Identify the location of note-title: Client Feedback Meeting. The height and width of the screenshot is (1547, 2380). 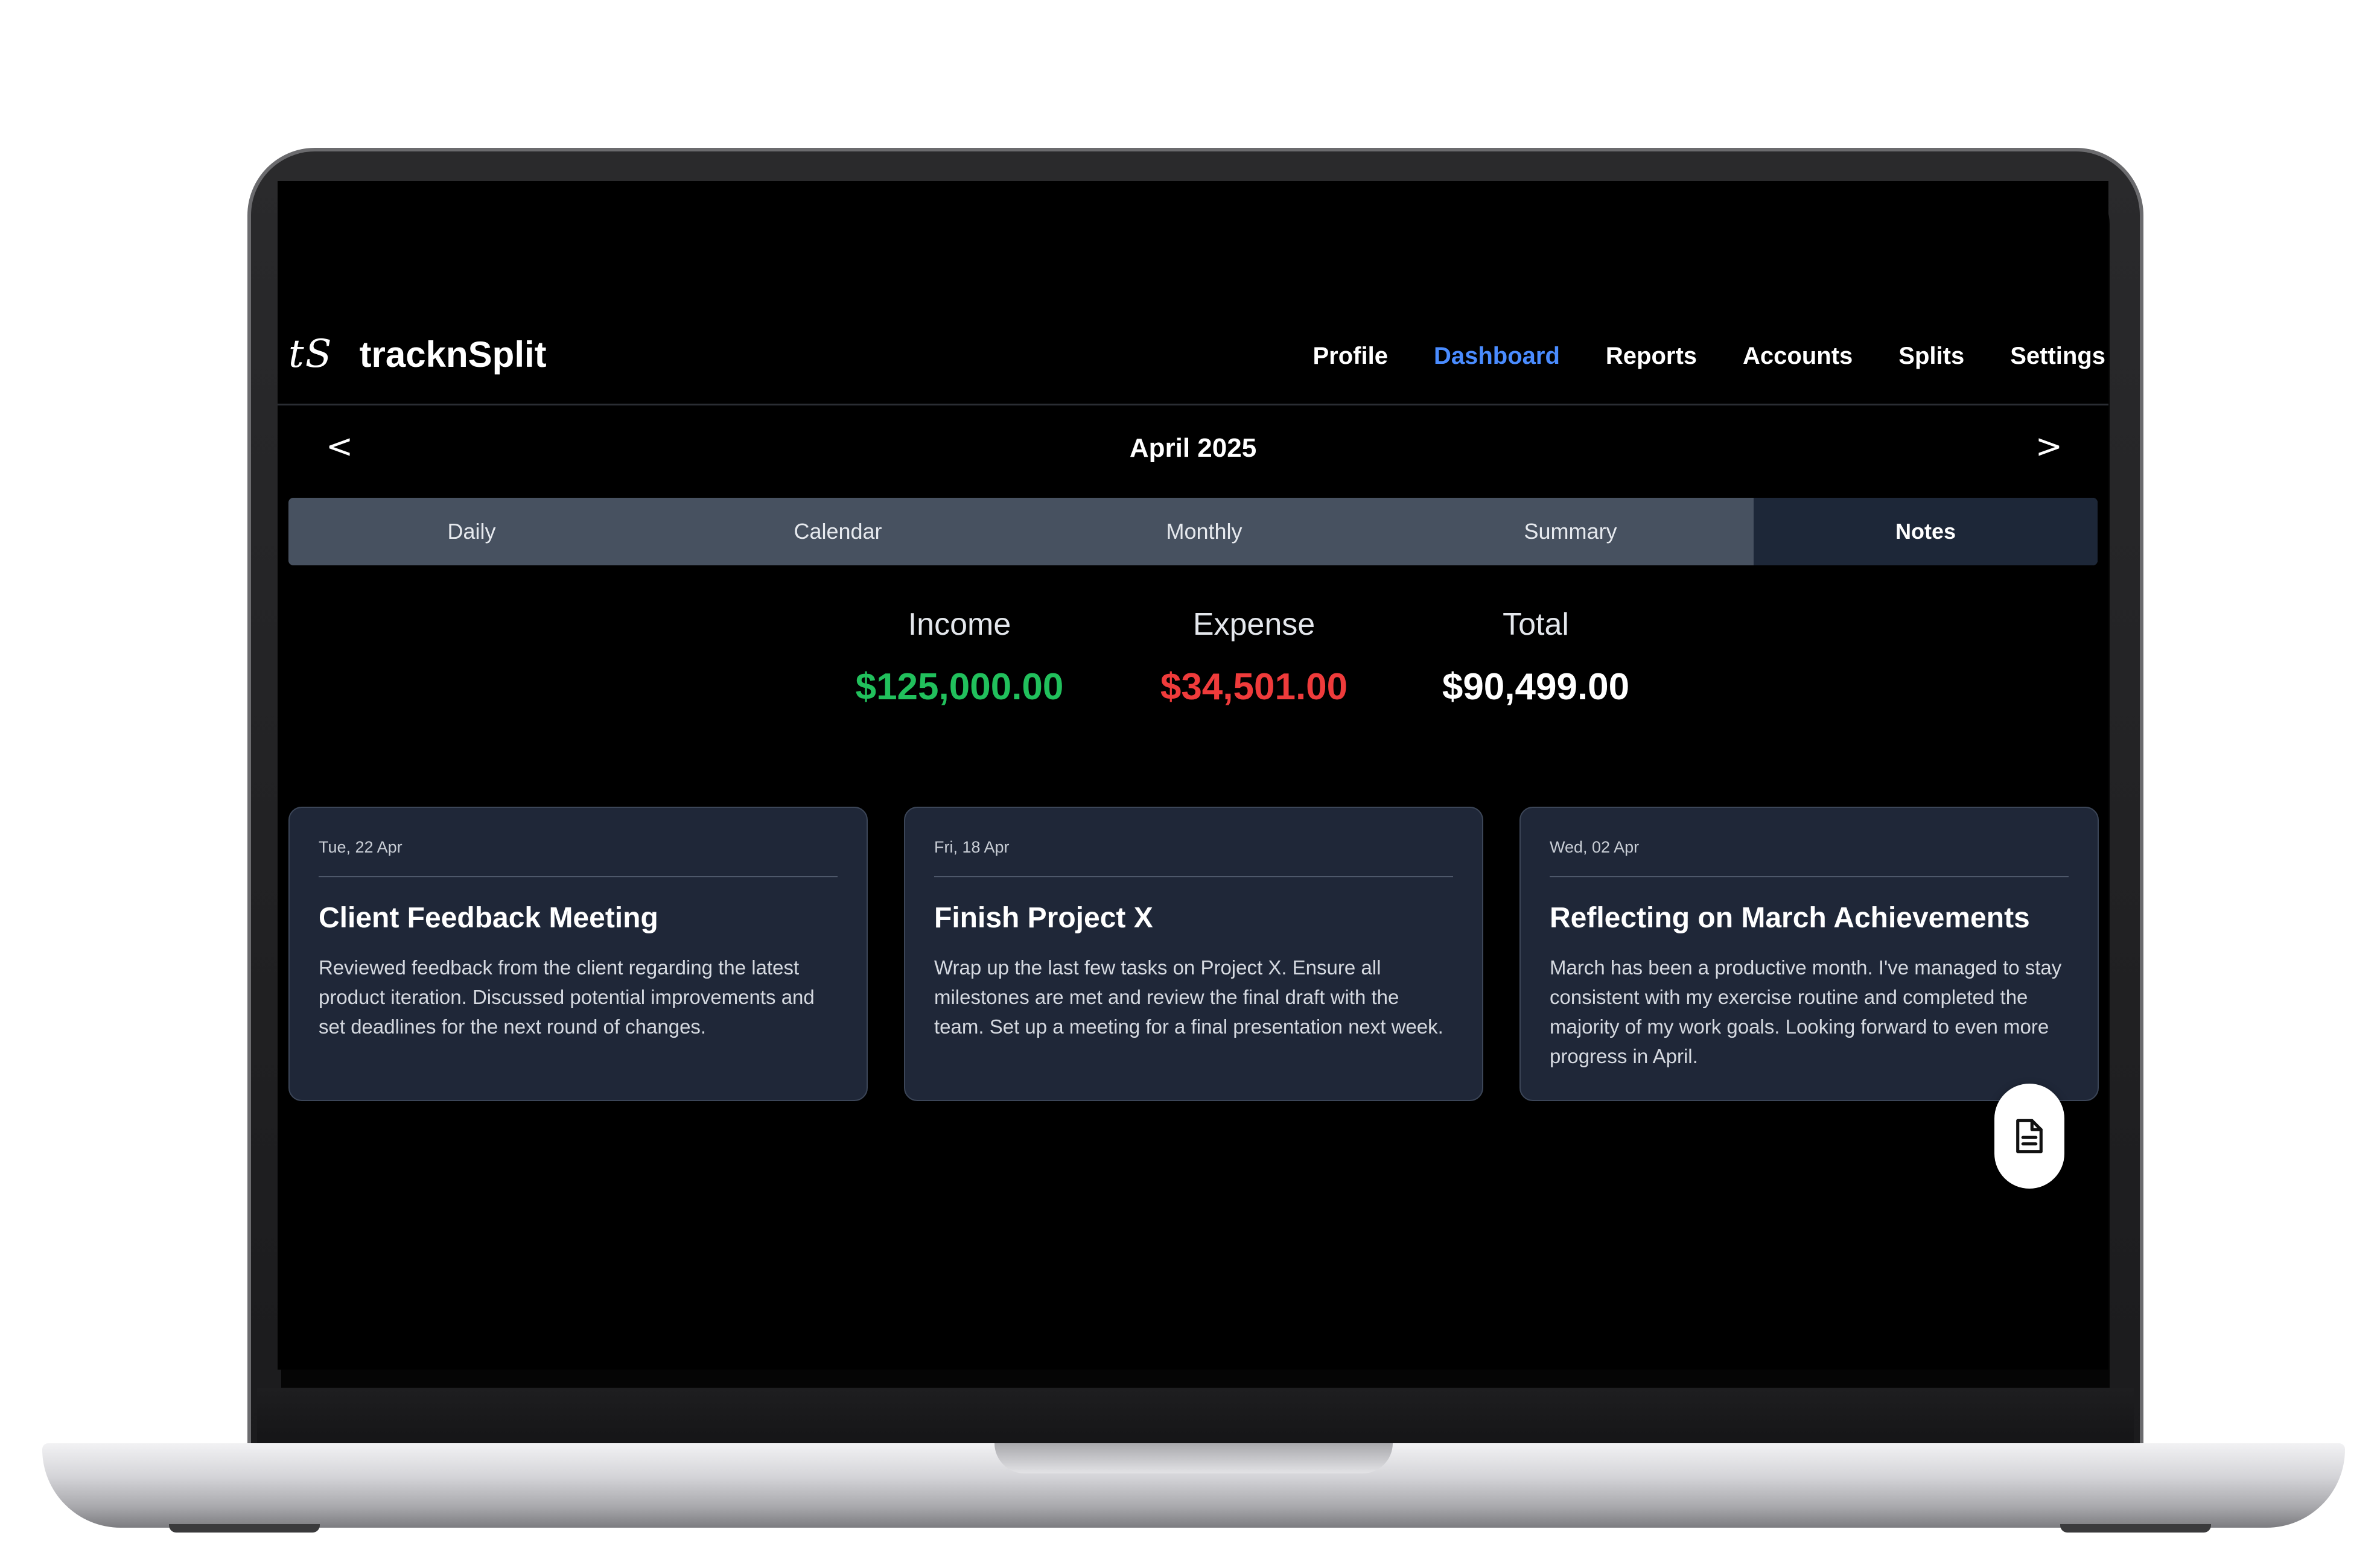
(488, 918).